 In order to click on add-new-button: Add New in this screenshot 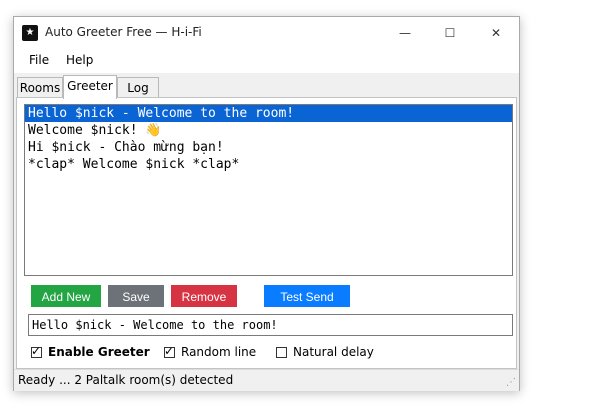, I will do `click(66, 296)`.